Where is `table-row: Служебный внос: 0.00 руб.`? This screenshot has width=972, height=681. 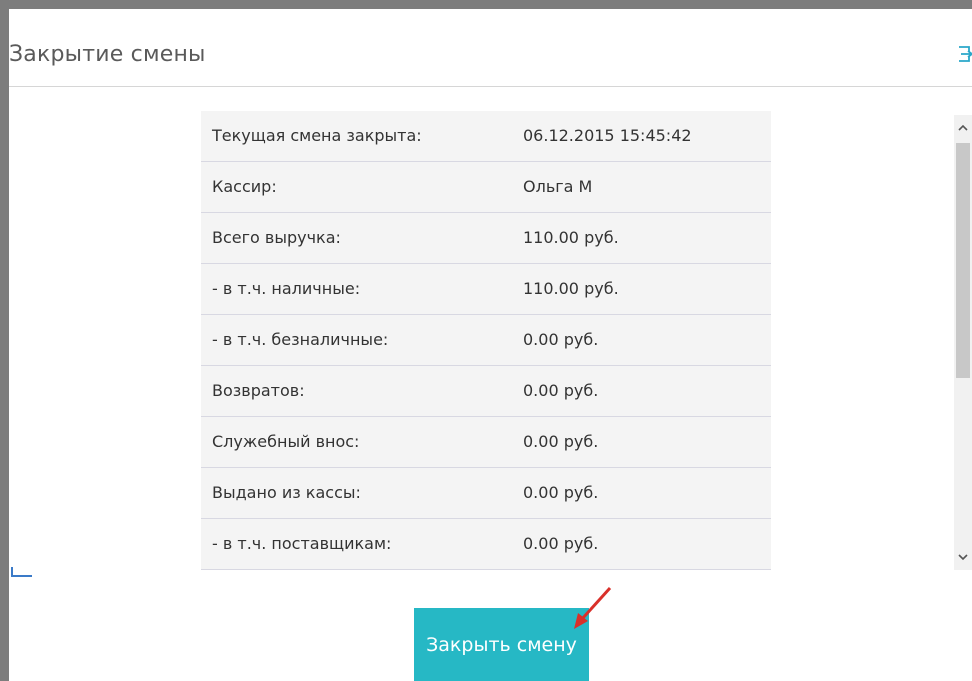
table-row: Служебный внос: 0.00 руб. is located at coordinates (486, 442).